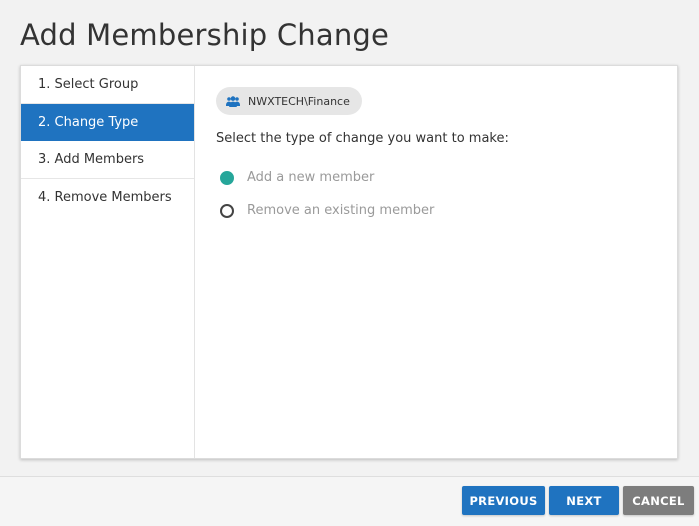 Image resolution: width=699 pixels, height=526 pixels. What do you see at coordinates (205, 35) in the screenshot?
I see `page-title: Add Membership Change` at bounding box center [205, 35].